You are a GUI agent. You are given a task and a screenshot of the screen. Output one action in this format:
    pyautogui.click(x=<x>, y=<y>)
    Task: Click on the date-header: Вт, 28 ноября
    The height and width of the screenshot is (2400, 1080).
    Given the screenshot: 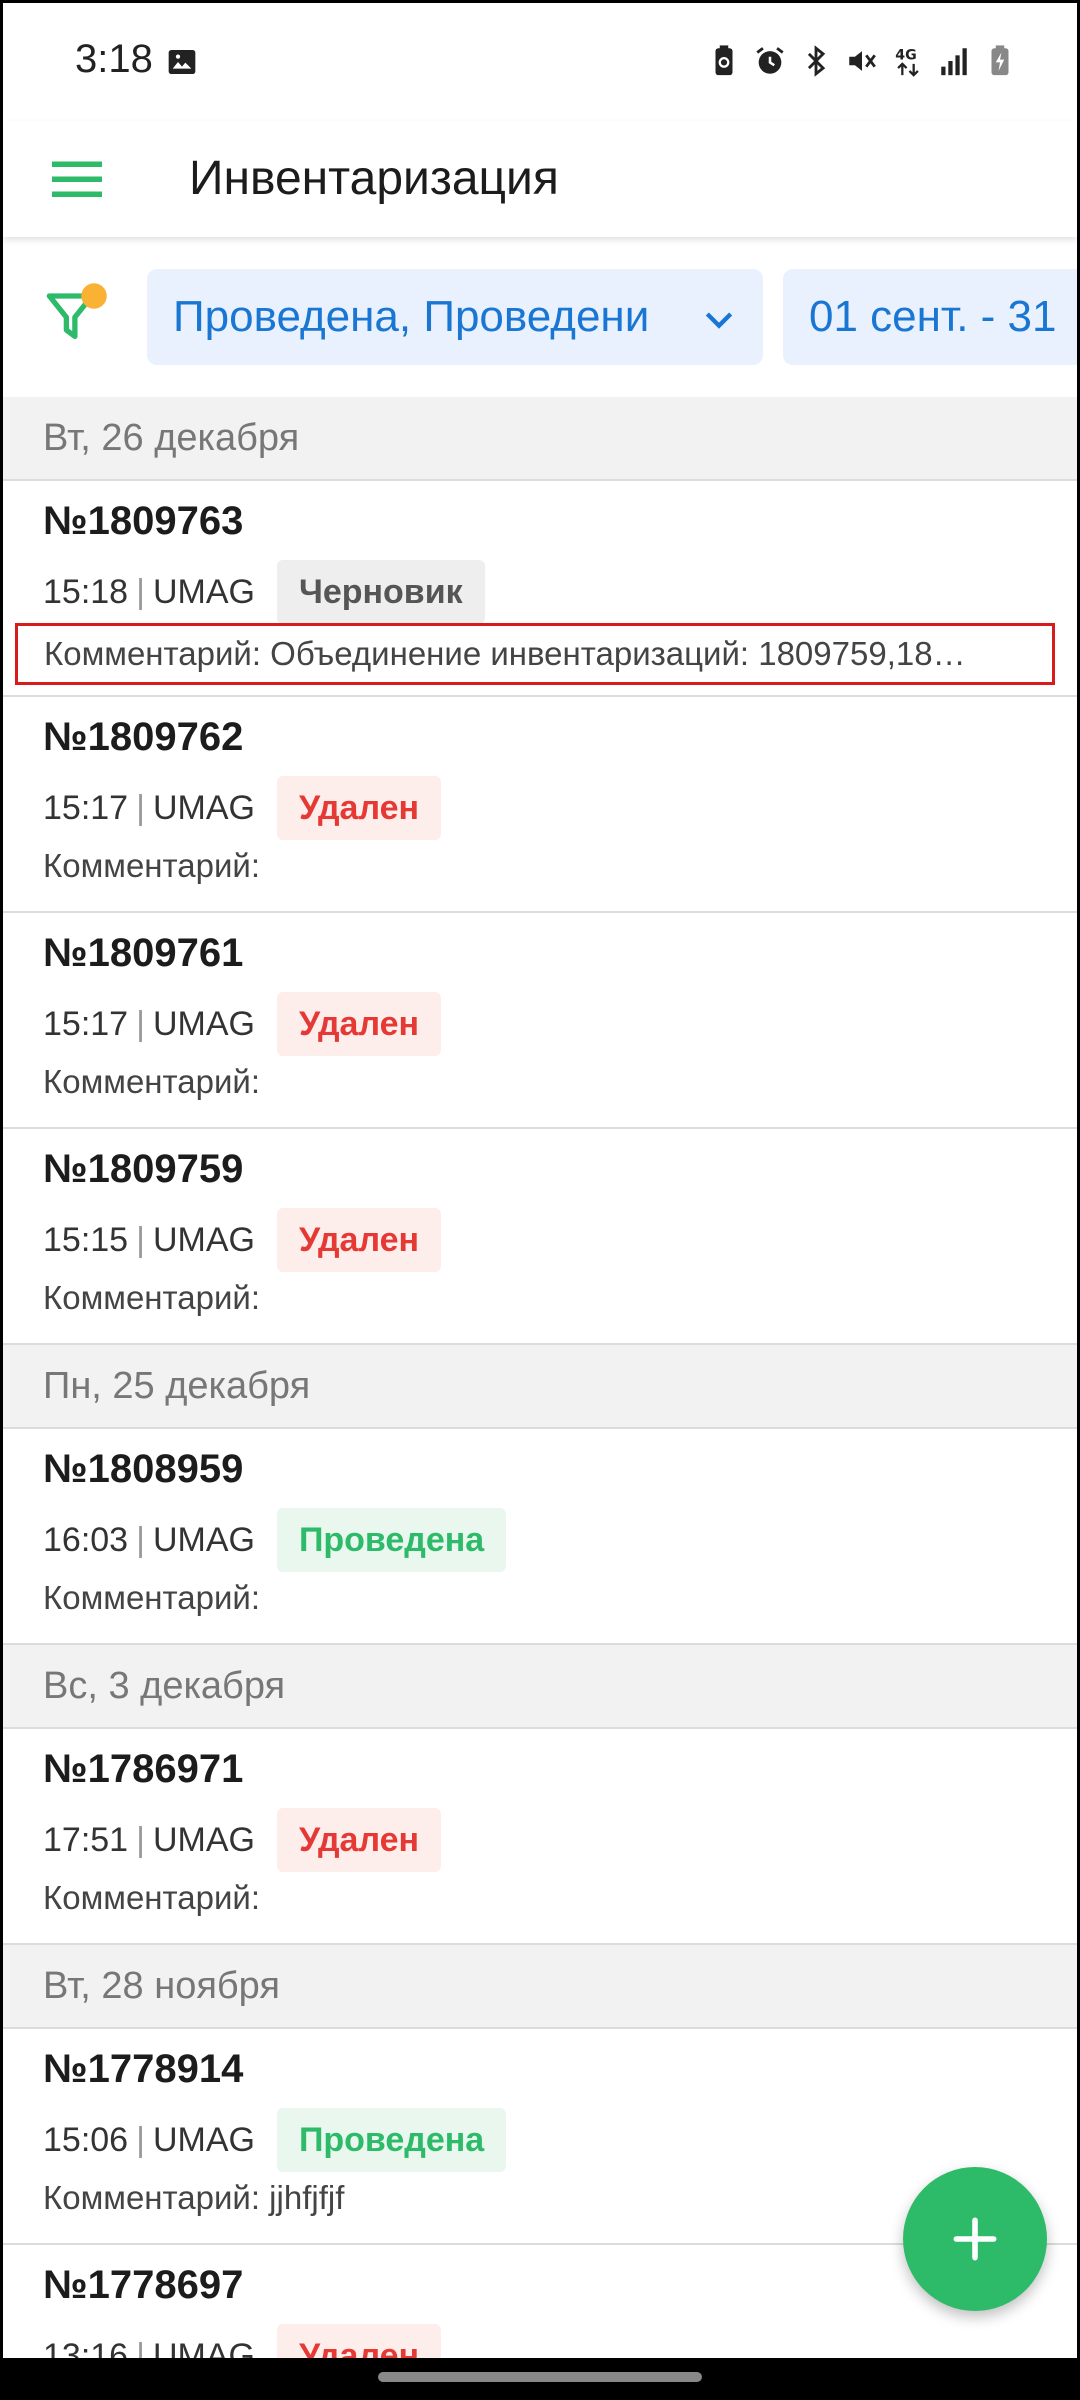 What is the action you would take?
    pyautogui.click(x=540, y=1987)
    